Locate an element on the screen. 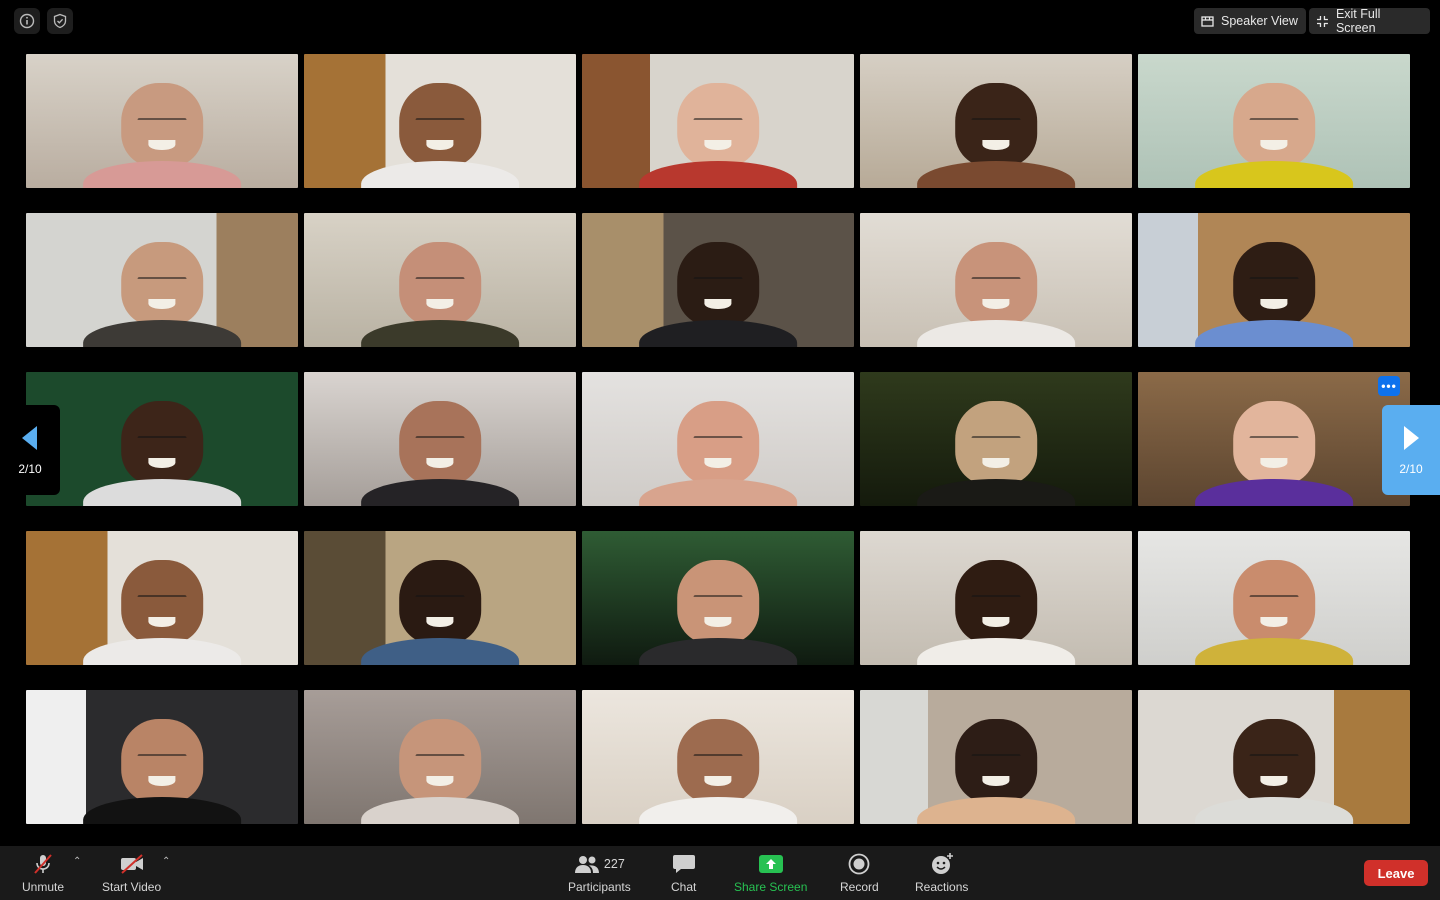 This screenshot has height=900, width=1440. security-shield-icon is located at coordinates (60, 21).